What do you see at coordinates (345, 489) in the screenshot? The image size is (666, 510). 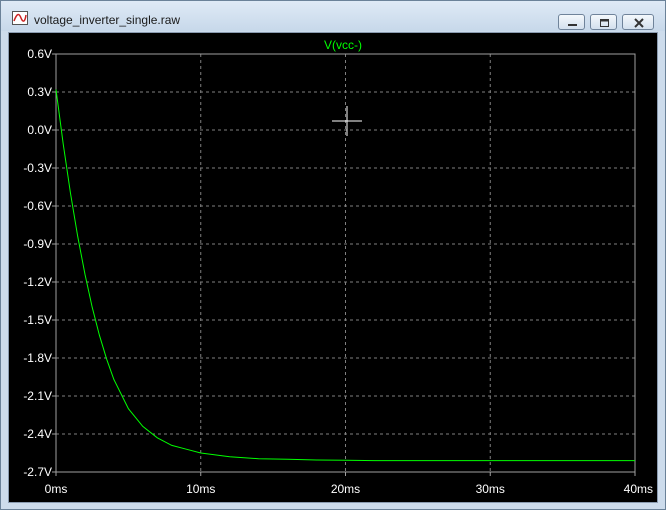 I see `x-tick-label: 20ms` at bounding box center [345, 489].